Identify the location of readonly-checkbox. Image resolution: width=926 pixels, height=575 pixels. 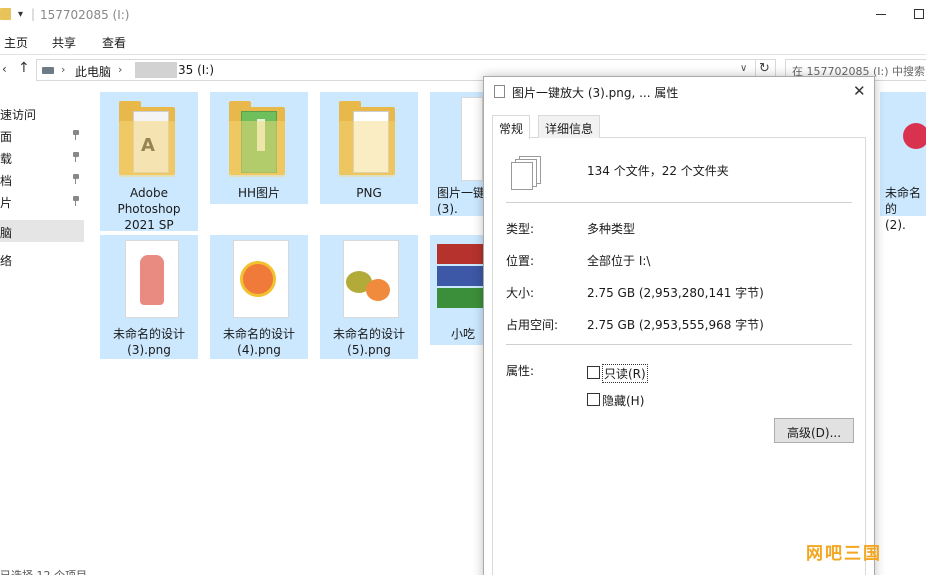
(593, 372).